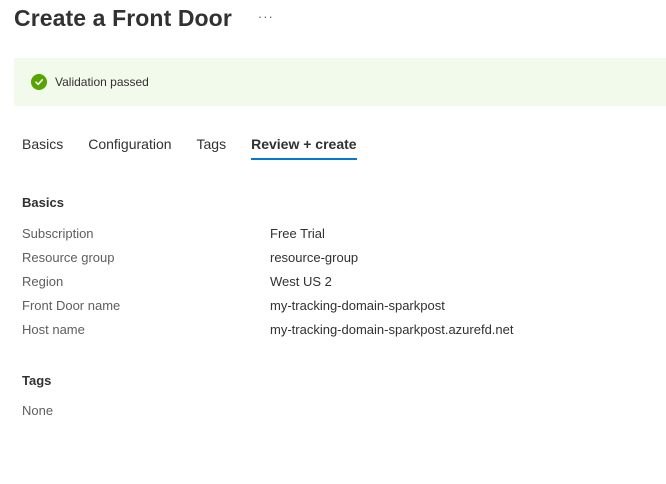  I want to click on tags-section-heading: Tags, so click(37, 380).